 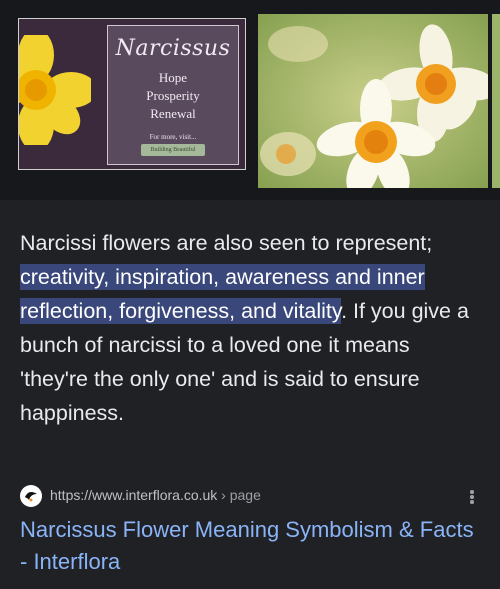 I want to click on card-line-prosperity: Prosperity, so click(x=173, y=95).